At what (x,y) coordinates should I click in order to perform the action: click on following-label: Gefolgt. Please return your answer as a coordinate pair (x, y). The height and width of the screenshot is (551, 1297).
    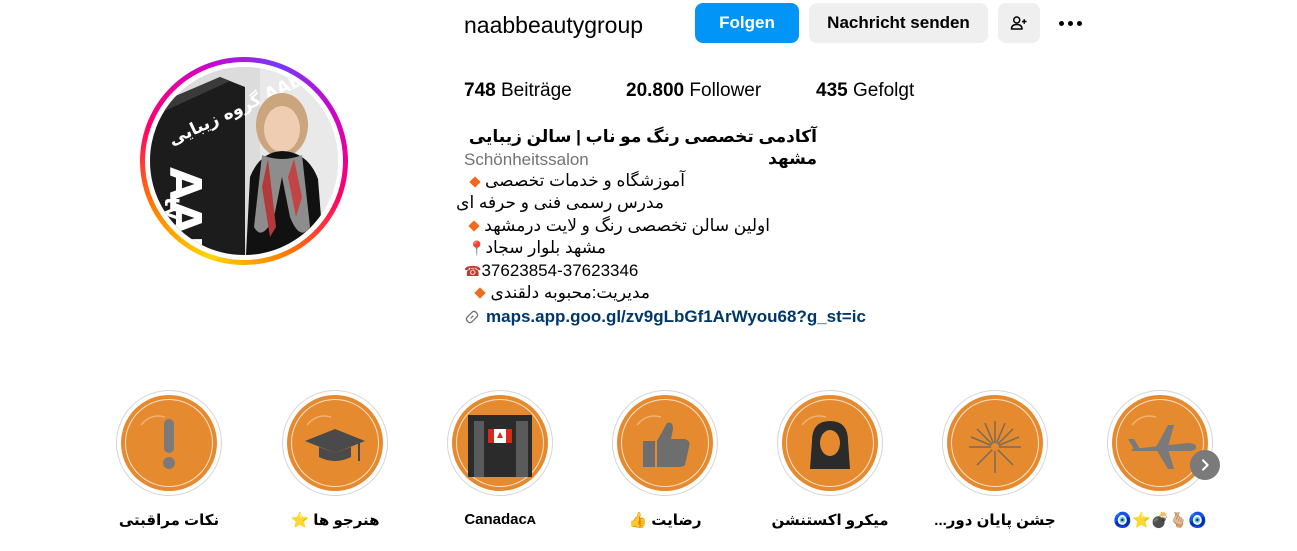
    Looking at the image, I should click on (883, 90).